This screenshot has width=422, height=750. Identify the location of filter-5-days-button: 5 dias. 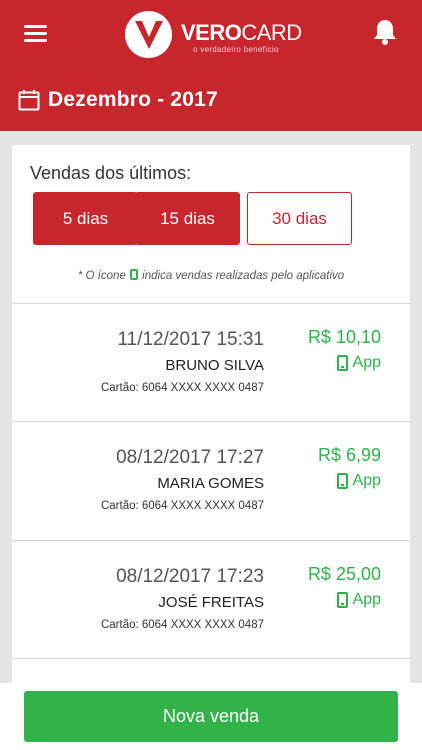
(85, 218).